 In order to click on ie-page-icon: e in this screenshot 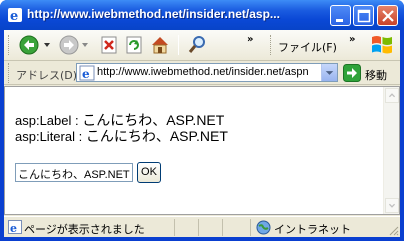, I will do `click(15, 15)`.